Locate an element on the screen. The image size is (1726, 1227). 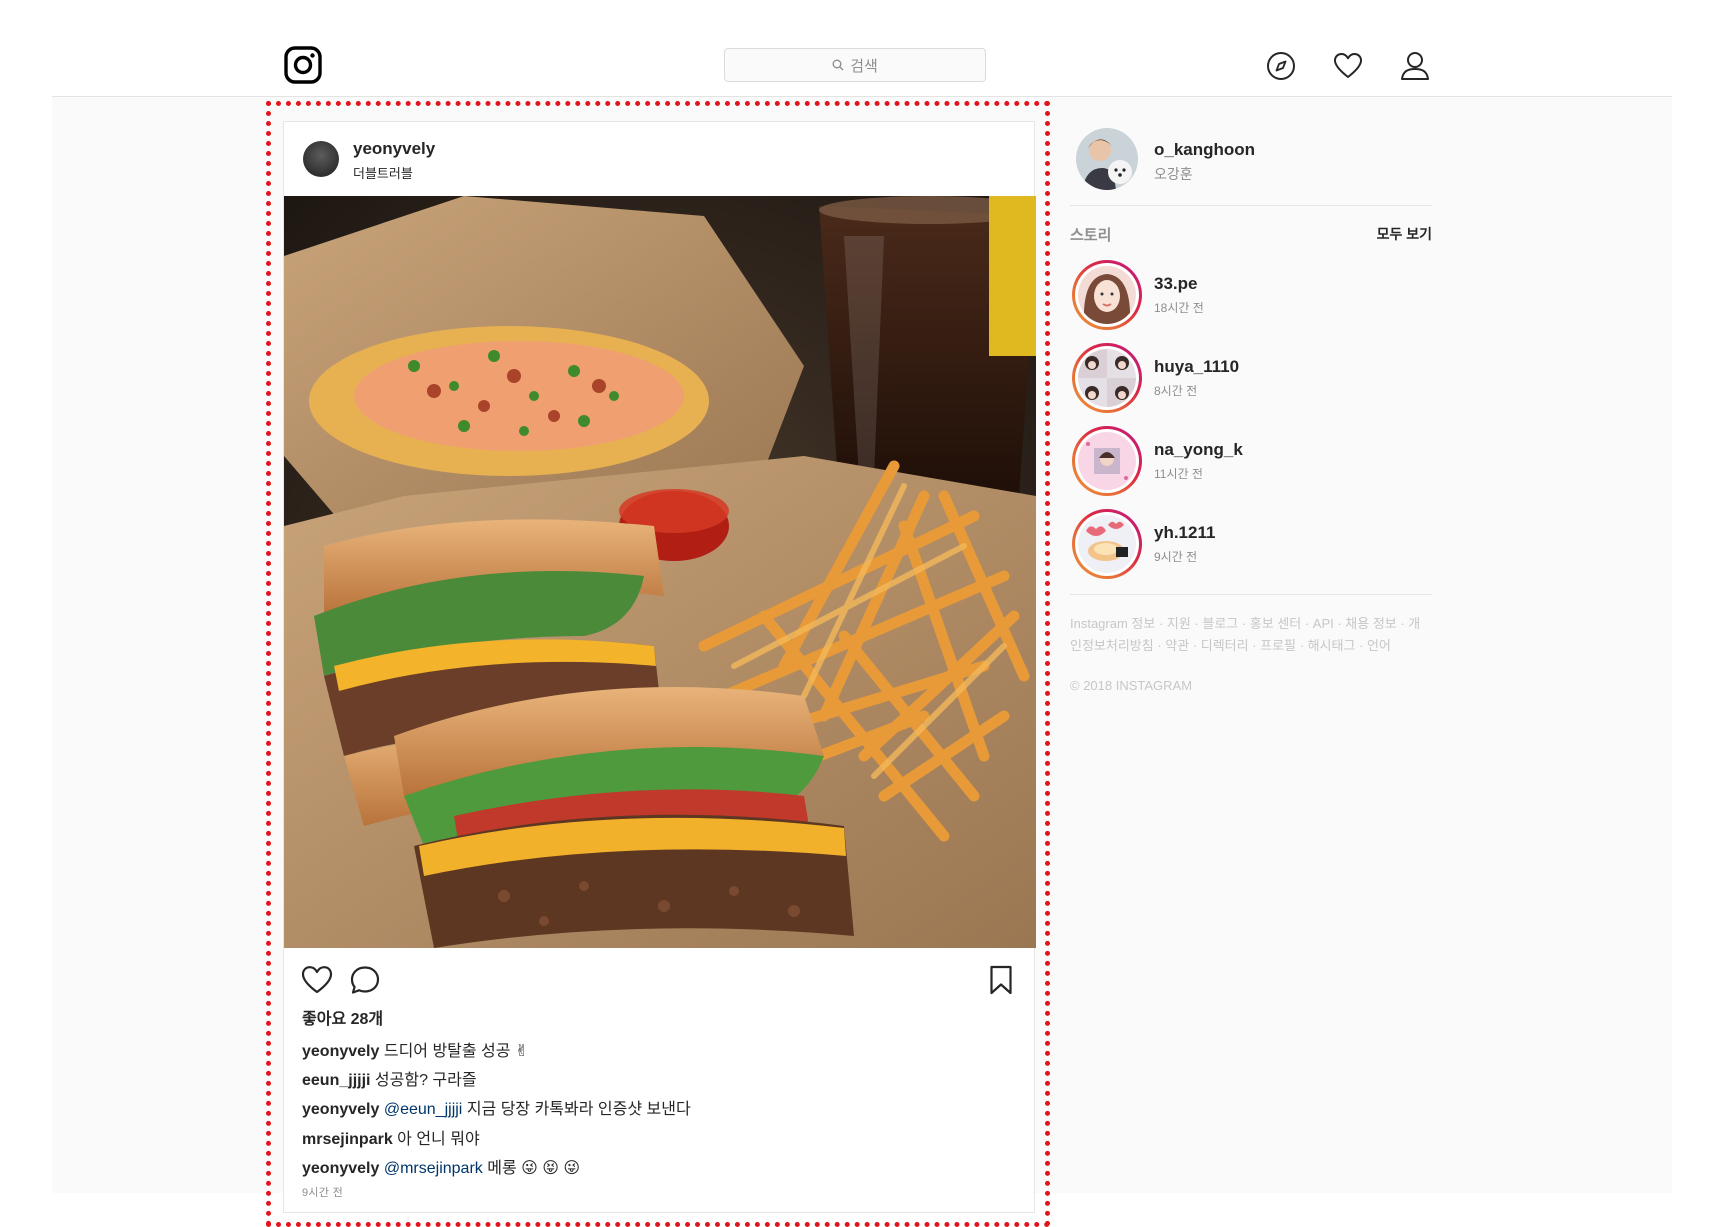
comment-row: yeonyvely @mrsejinpark 메롱 😜 😝 😜 is located at coordinates (441, 1166).